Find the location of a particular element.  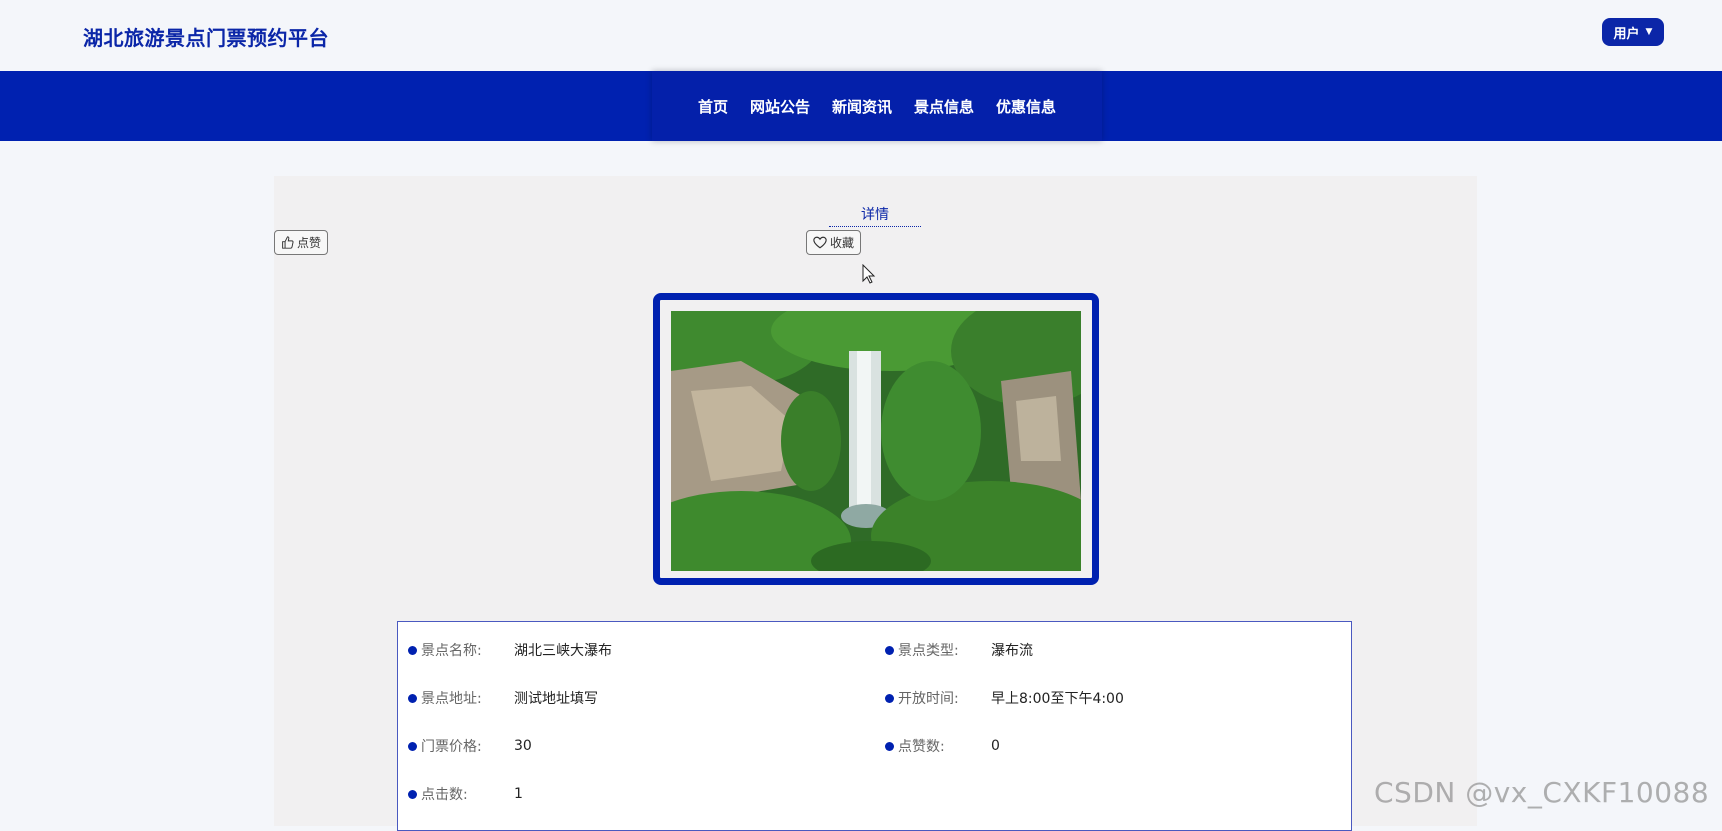

nav-item-announcements: 网站公告 is located at coordinates (780, 106).